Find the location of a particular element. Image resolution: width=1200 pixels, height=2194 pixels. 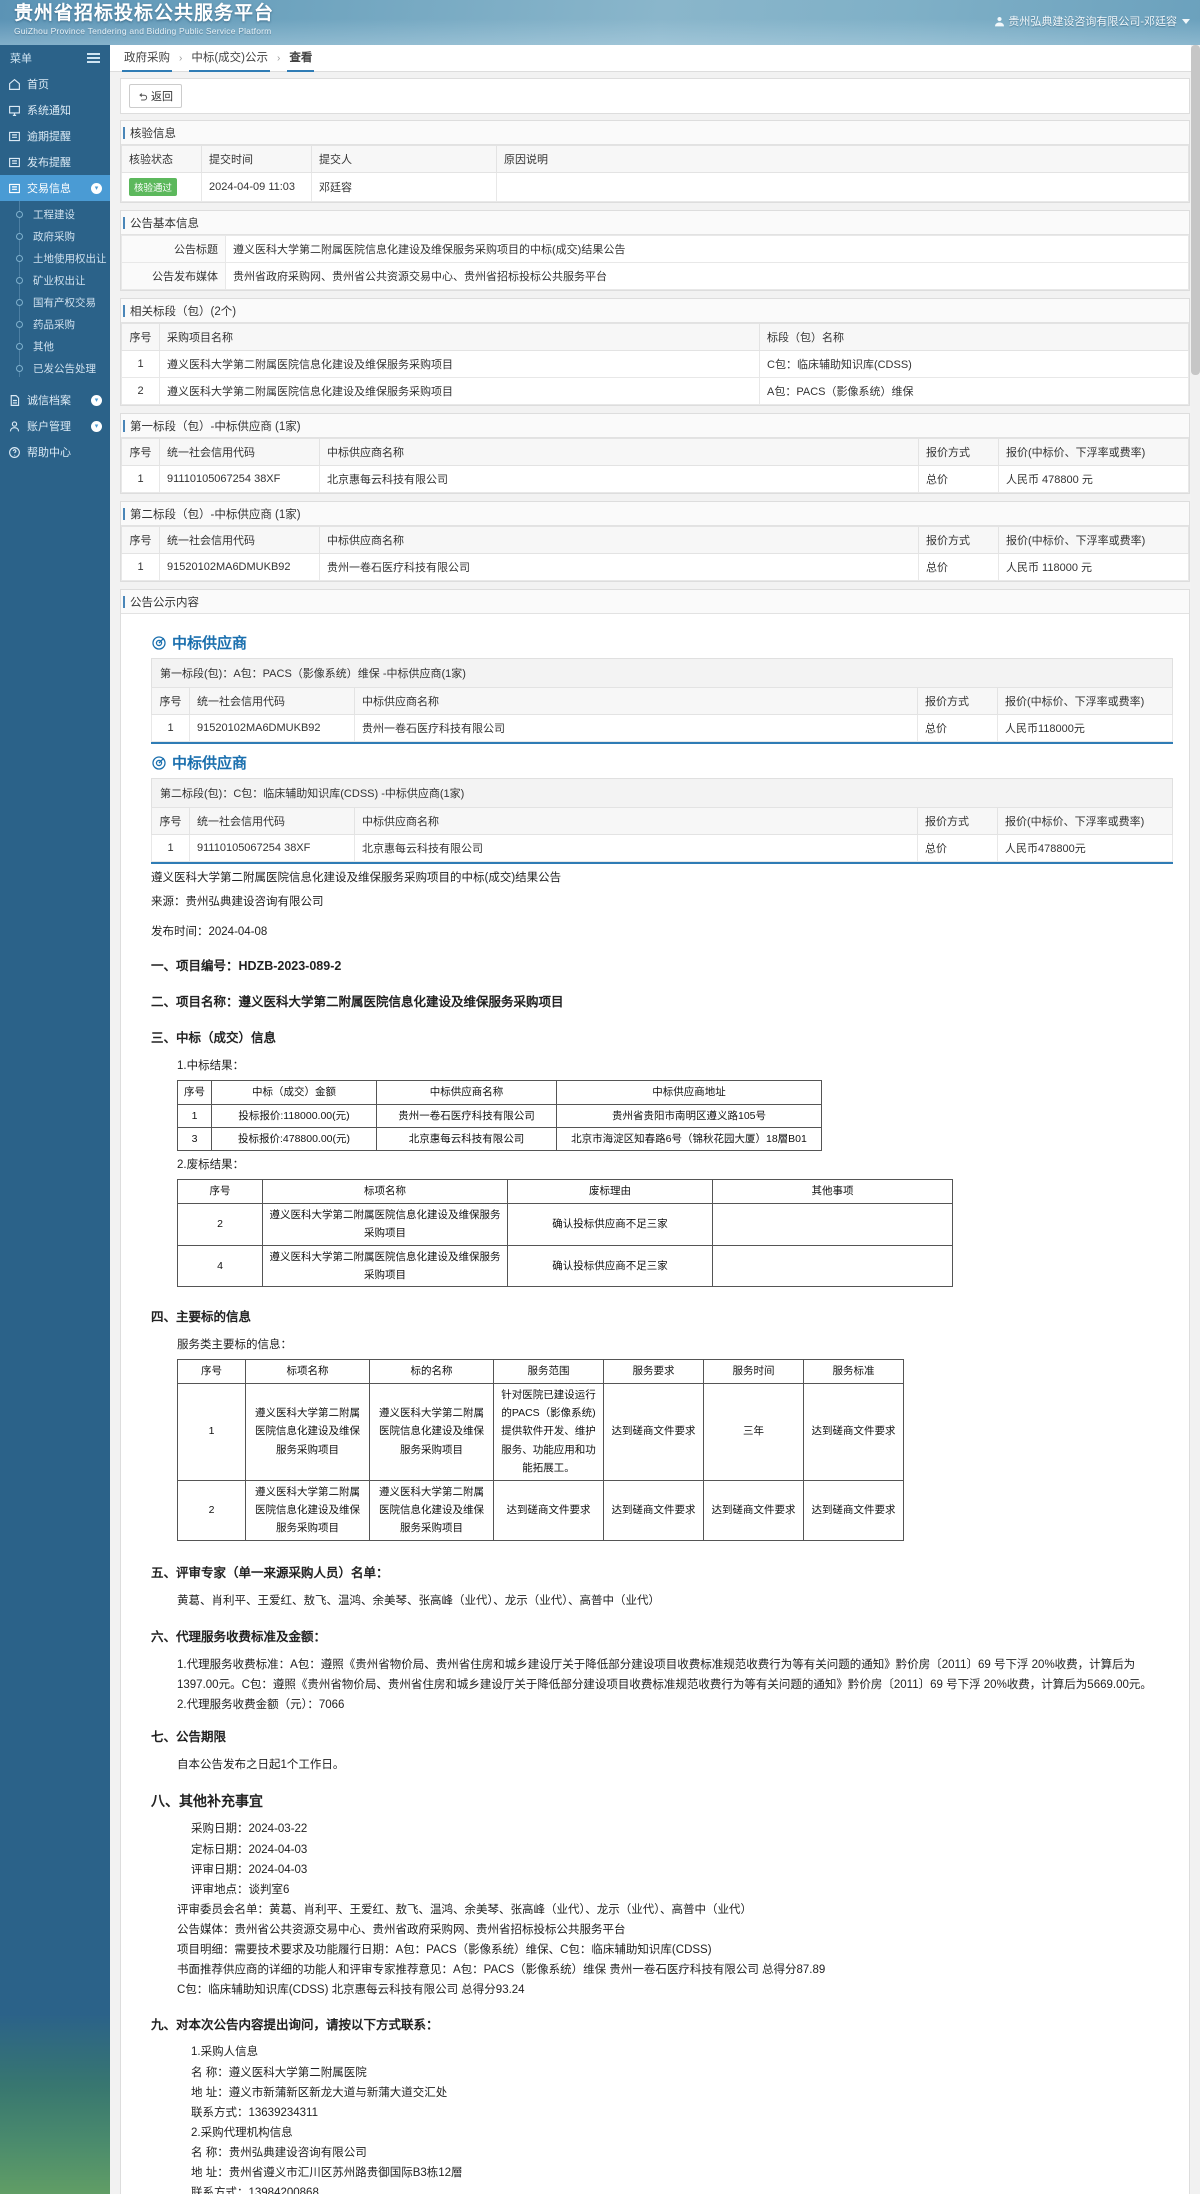

sidebar-subitem-land-use-right: 土地使用权出让 is located at coordinates (55, 258).